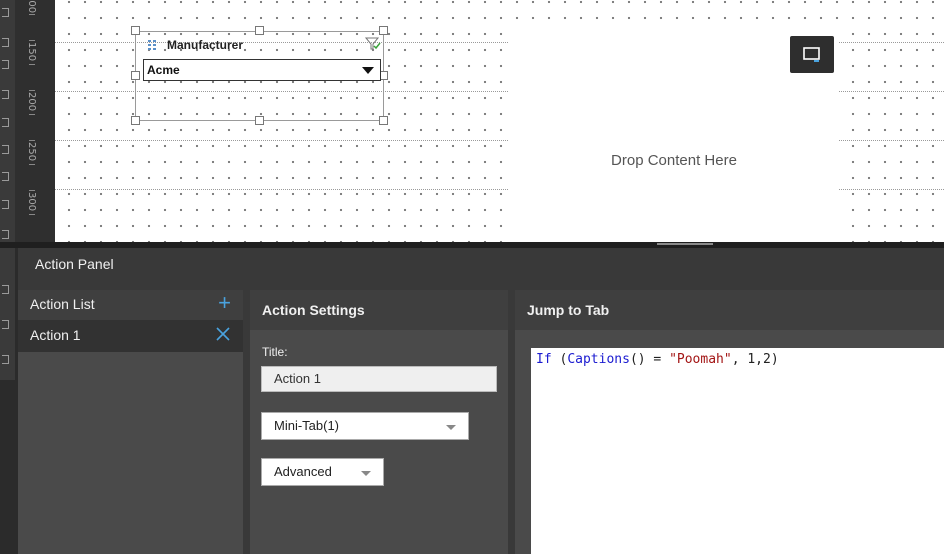 The image size is (944, 554). What do you see at coordinates (729, 310) in the screenshot?
I see `jump-header: Jump to Tab` at bounding box center [729, 310].